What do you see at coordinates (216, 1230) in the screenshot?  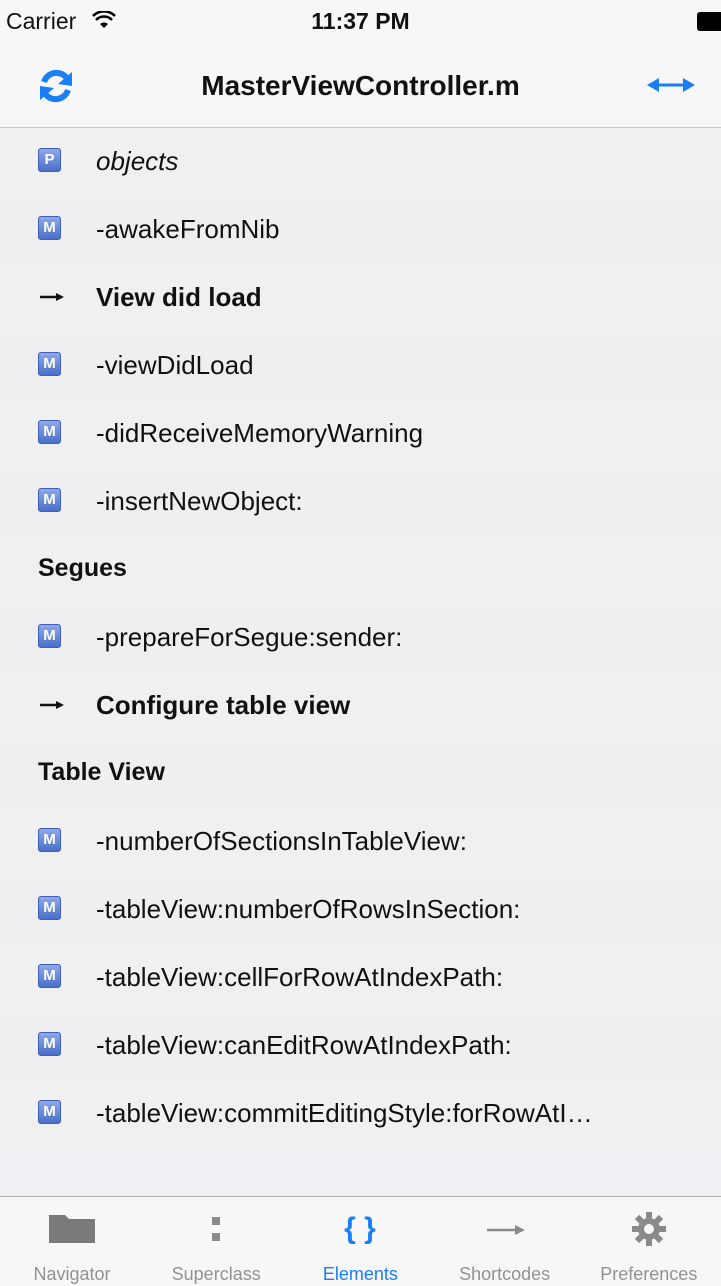 I see `colon-icon` at bounding box center [216, 1230].